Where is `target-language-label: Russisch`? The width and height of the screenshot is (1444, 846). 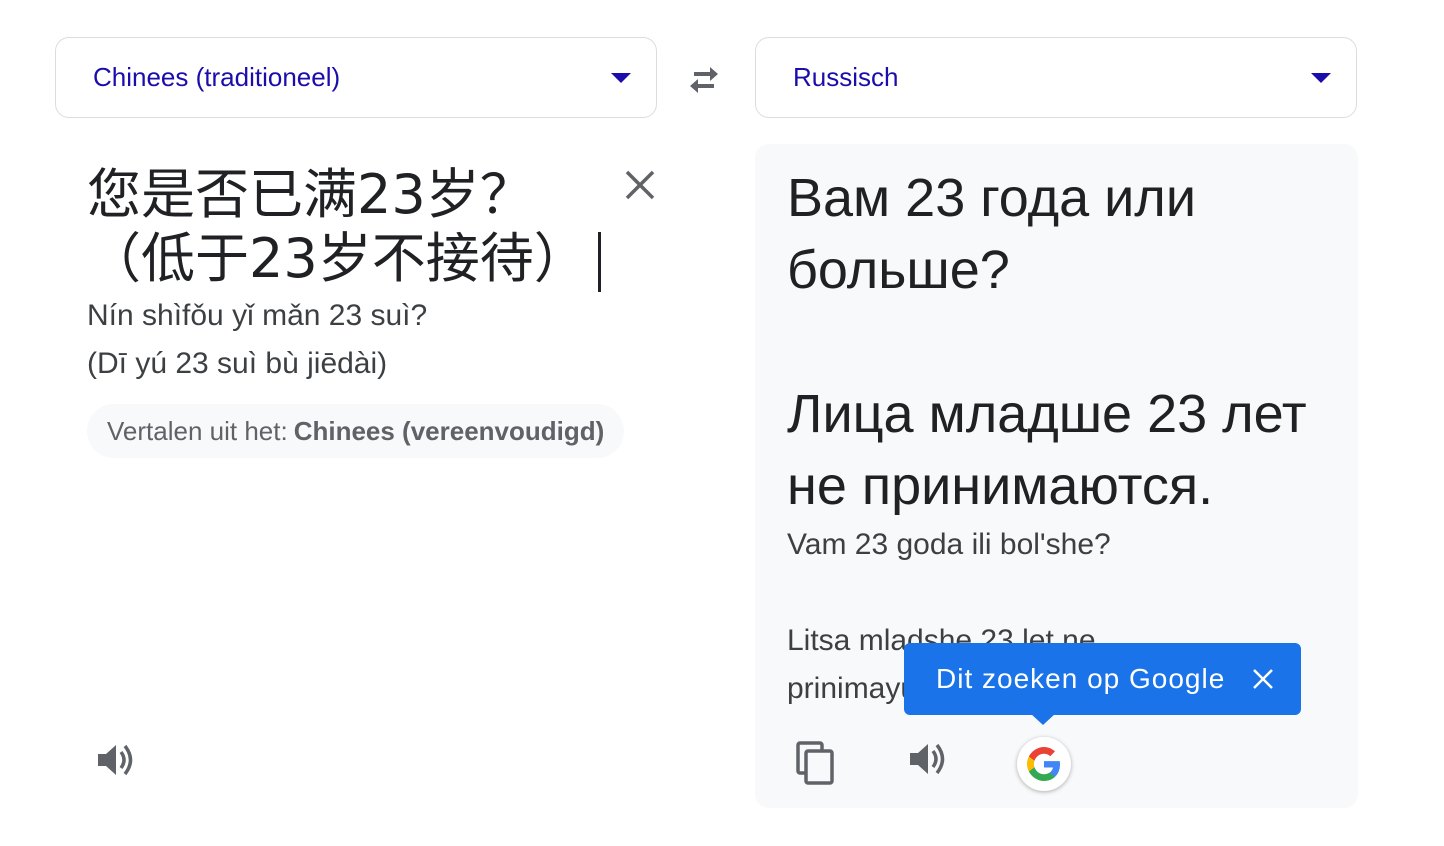
target-language-label: Russisch is located at coordinates (846, 77).